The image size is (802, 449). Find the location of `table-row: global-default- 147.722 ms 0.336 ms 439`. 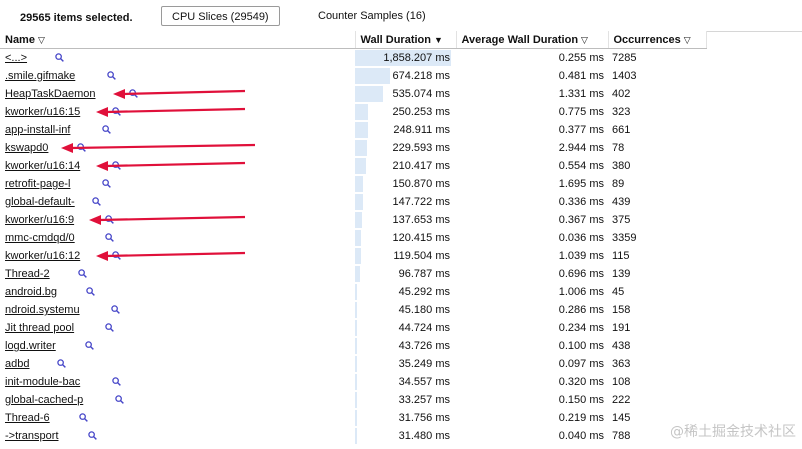

table-row: global-default- 147.722 ms 0.336 ms 439 is located at coordinates (353, 202).